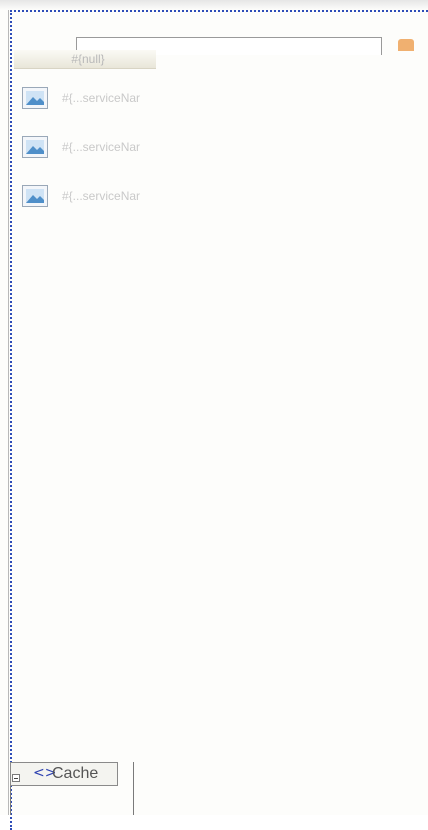 The height and width of the screenshot is (830, 428). Describe the element at coordinates (16, 778) in the screenshot. I see `collapse-icon` at that location.